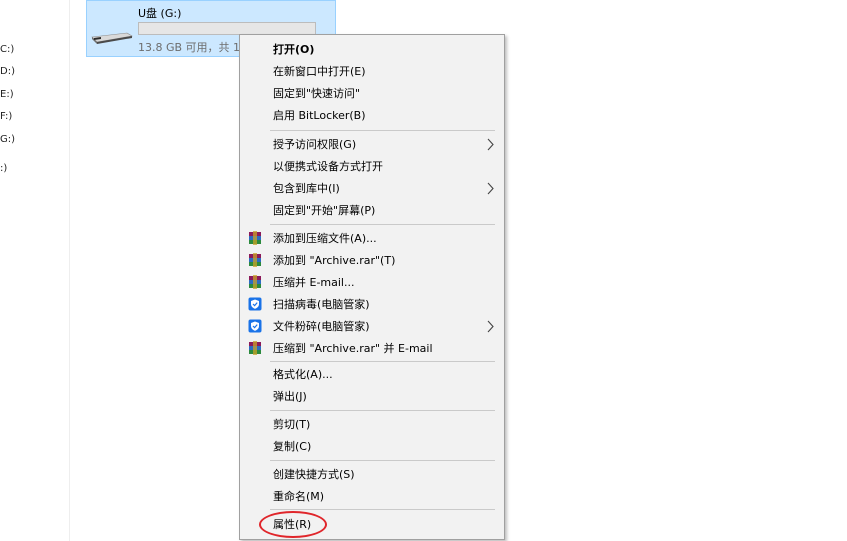 The width and height of the screenshot is (847, 541). What do you see at coordinates (372, 496) in the screenshot?
I see `menu-item-rename: 重命名(M)` at bounding box center [372, 496].